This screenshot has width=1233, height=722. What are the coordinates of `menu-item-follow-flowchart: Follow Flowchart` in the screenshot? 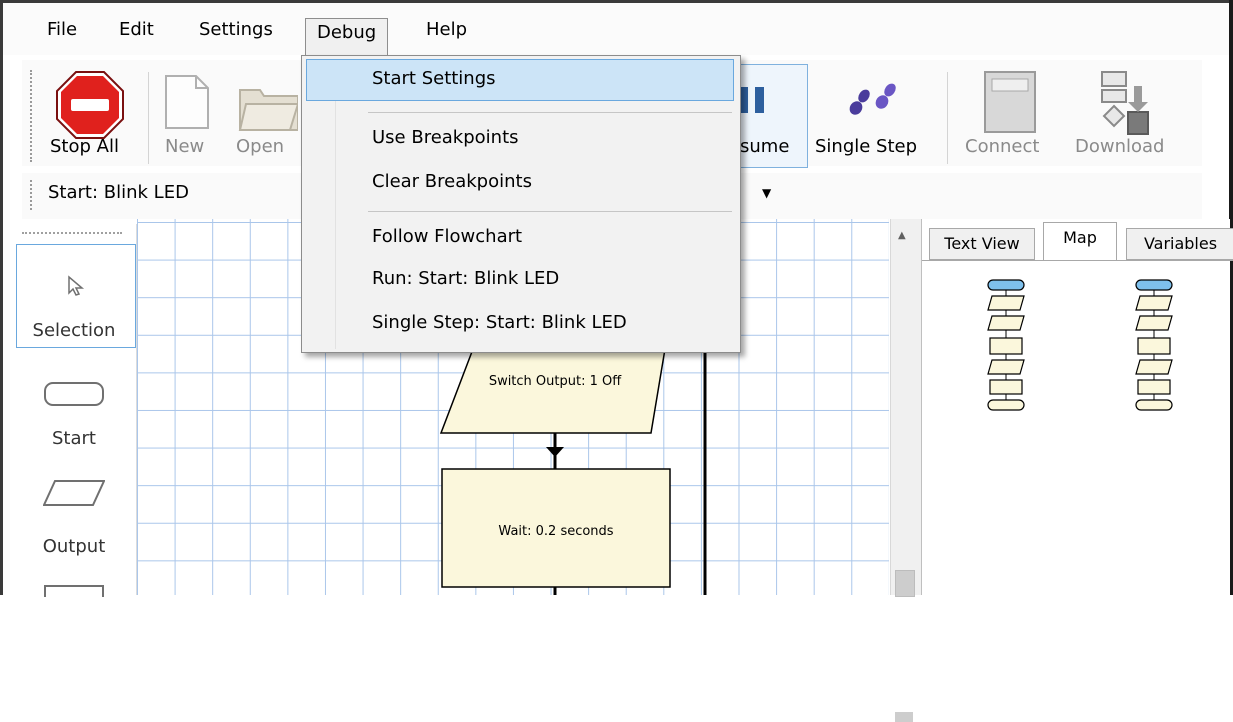 It's located at (447, 236).